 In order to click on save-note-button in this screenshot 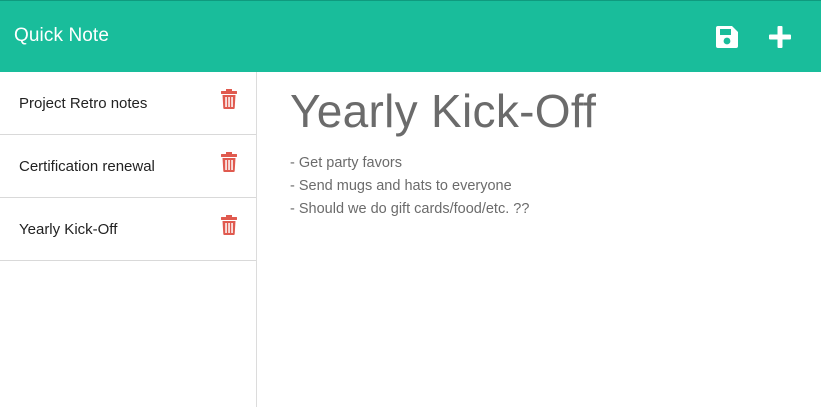, I will do `click(727, 37)`.